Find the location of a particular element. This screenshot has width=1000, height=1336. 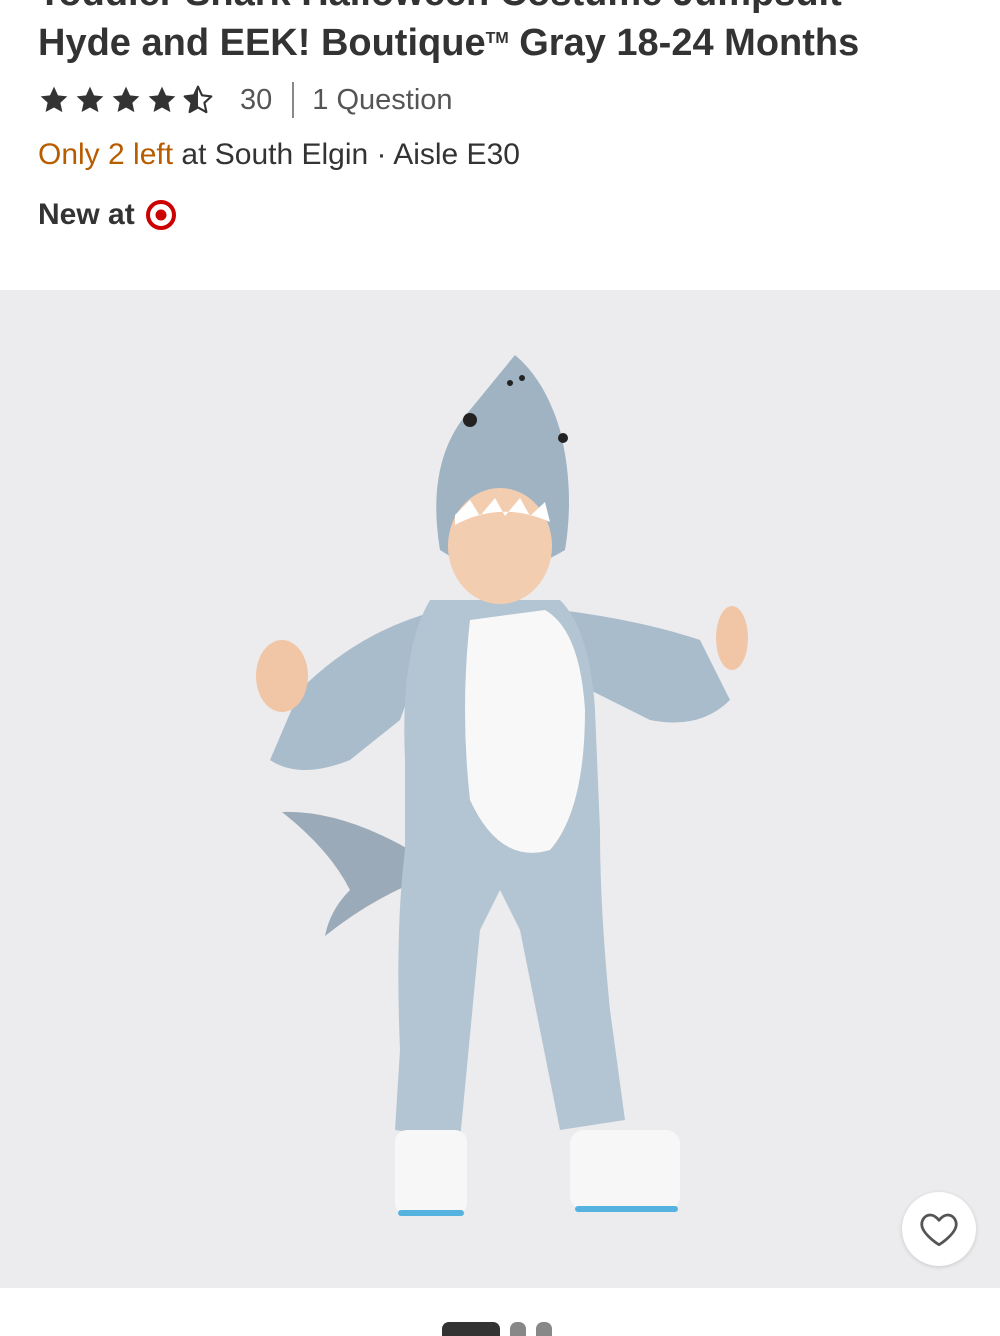

gallery-pagination is located at coordinates (497, 1329).